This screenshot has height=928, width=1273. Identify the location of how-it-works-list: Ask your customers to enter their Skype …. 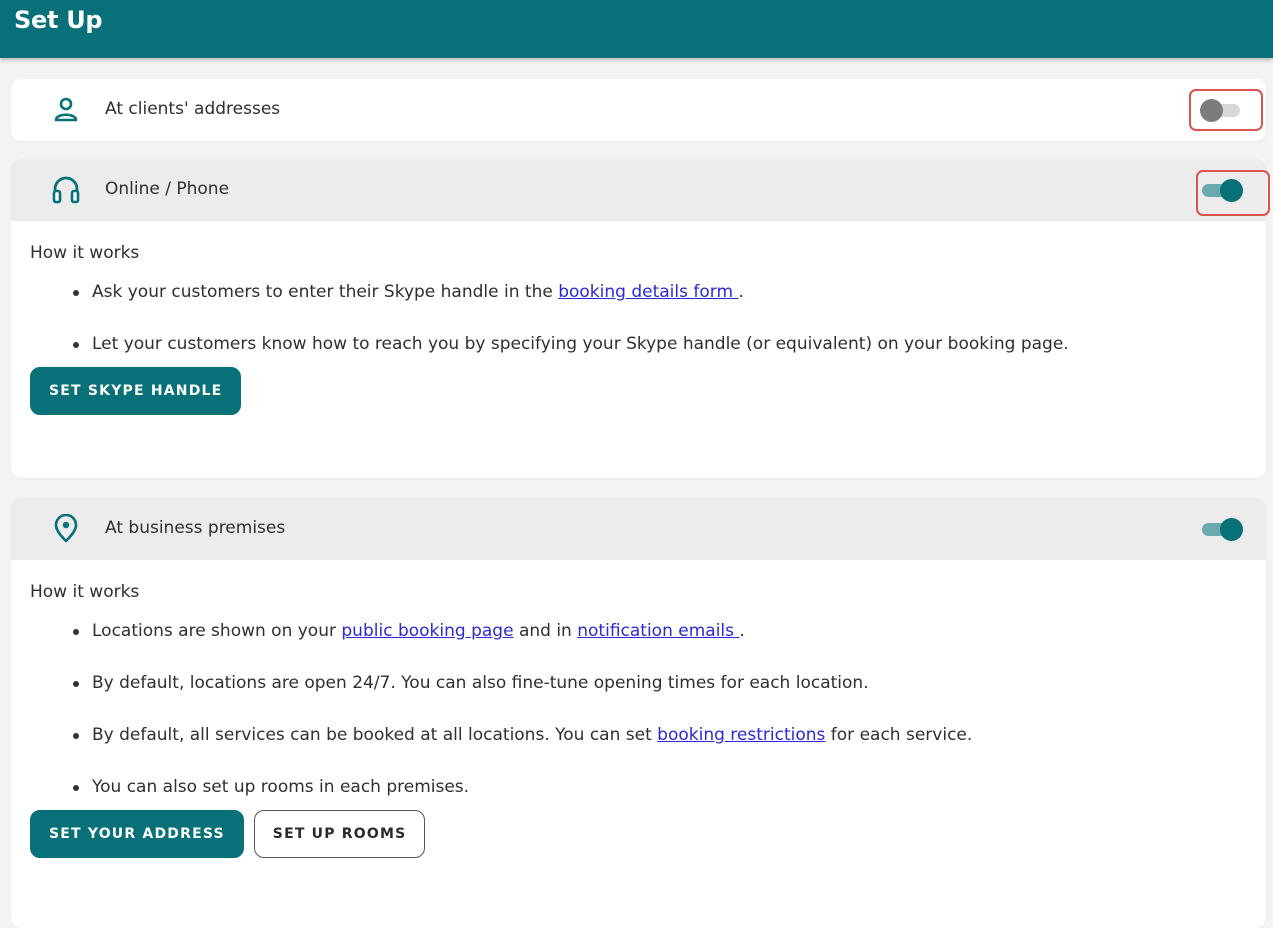
(638, 318).